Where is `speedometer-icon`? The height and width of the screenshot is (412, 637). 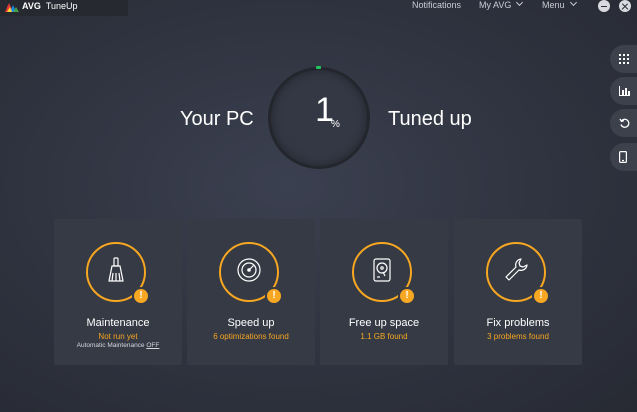 speedometer-icon is located at coordinates (249, 272).